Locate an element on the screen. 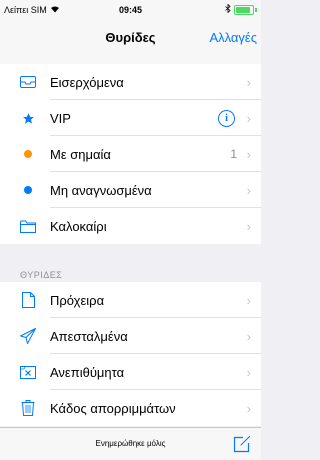  folder-label: Πρόχειρα is located at coordinates (77, 300).